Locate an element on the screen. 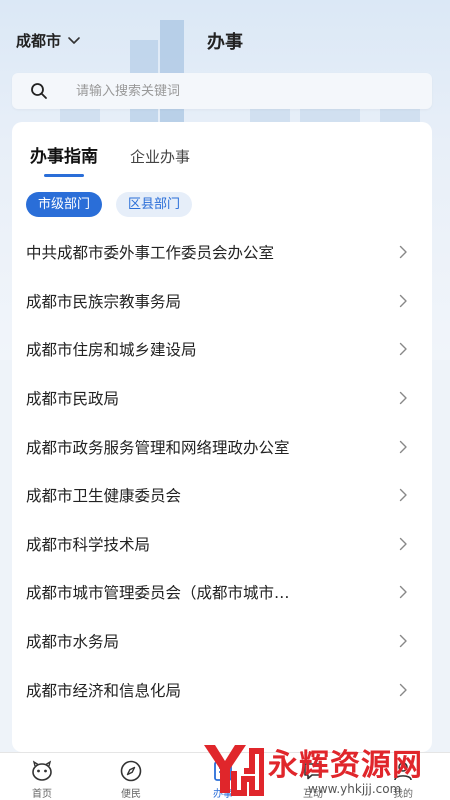  list-item: 中共成都市委外事工作委员会办公室 is located at coordinates (222, 252).